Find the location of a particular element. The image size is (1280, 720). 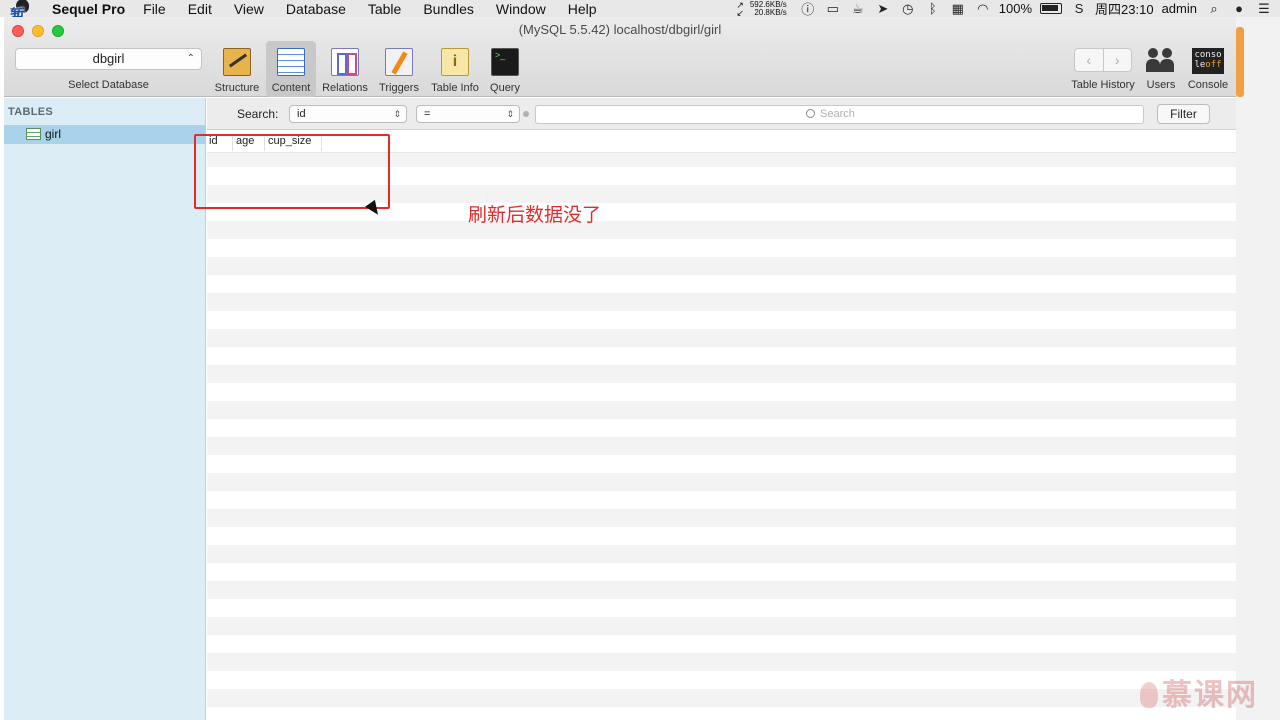

query-tool: >_ Query is located at coordinates (505, 70).